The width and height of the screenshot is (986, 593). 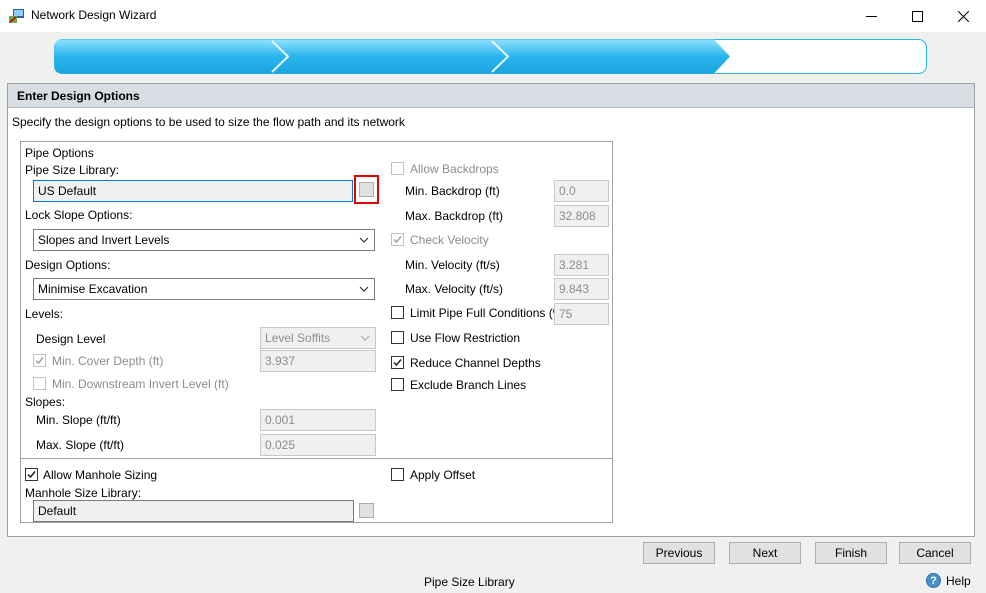 What do you see at coordinates (16, 16) in the screenshot?
I see `network-wizard-icon` at bounding box center [16, 16].